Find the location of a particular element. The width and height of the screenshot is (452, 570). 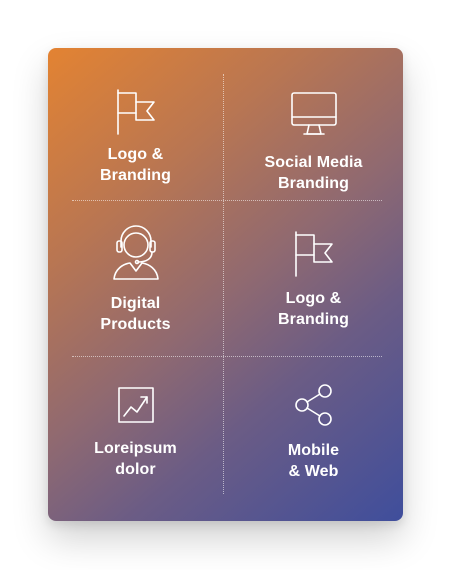

trend-chart-icon is located at coordinates (135, 405).